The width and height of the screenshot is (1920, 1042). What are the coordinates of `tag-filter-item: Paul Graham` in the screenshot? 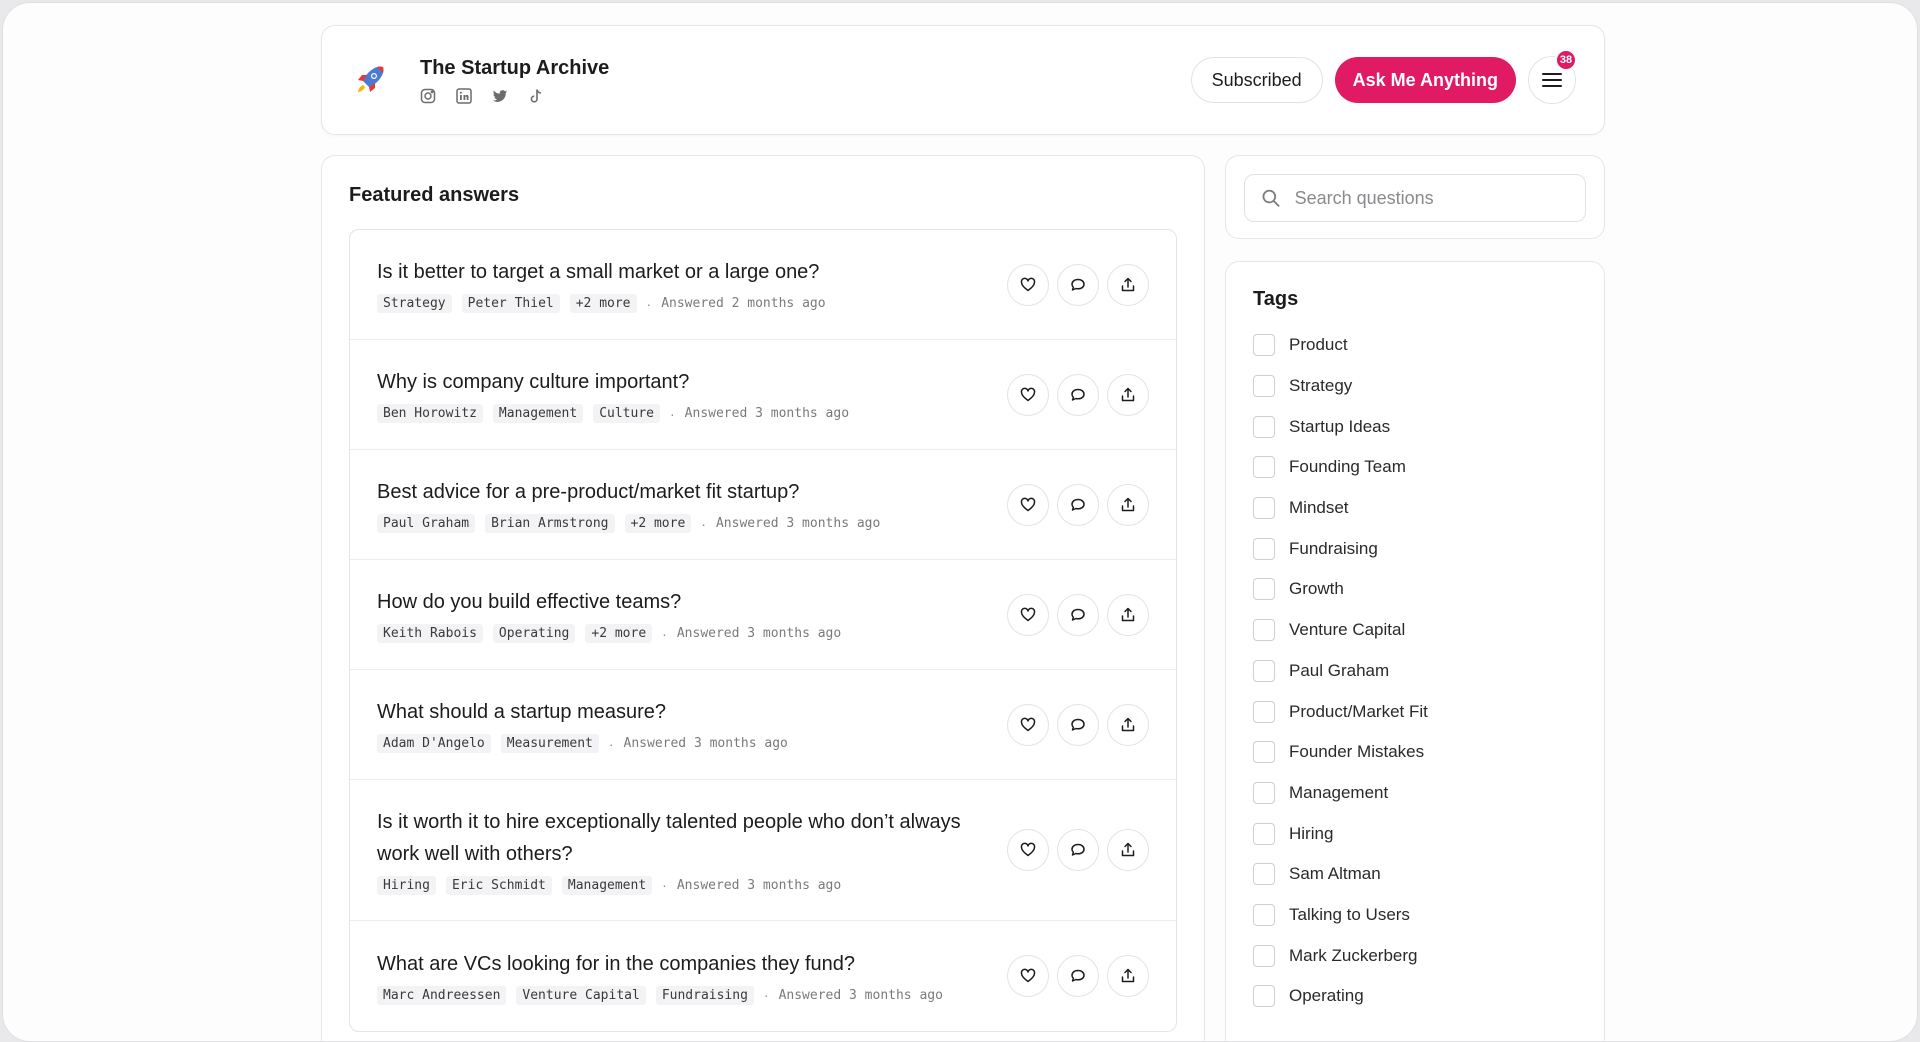 It's located at (1415, 671).